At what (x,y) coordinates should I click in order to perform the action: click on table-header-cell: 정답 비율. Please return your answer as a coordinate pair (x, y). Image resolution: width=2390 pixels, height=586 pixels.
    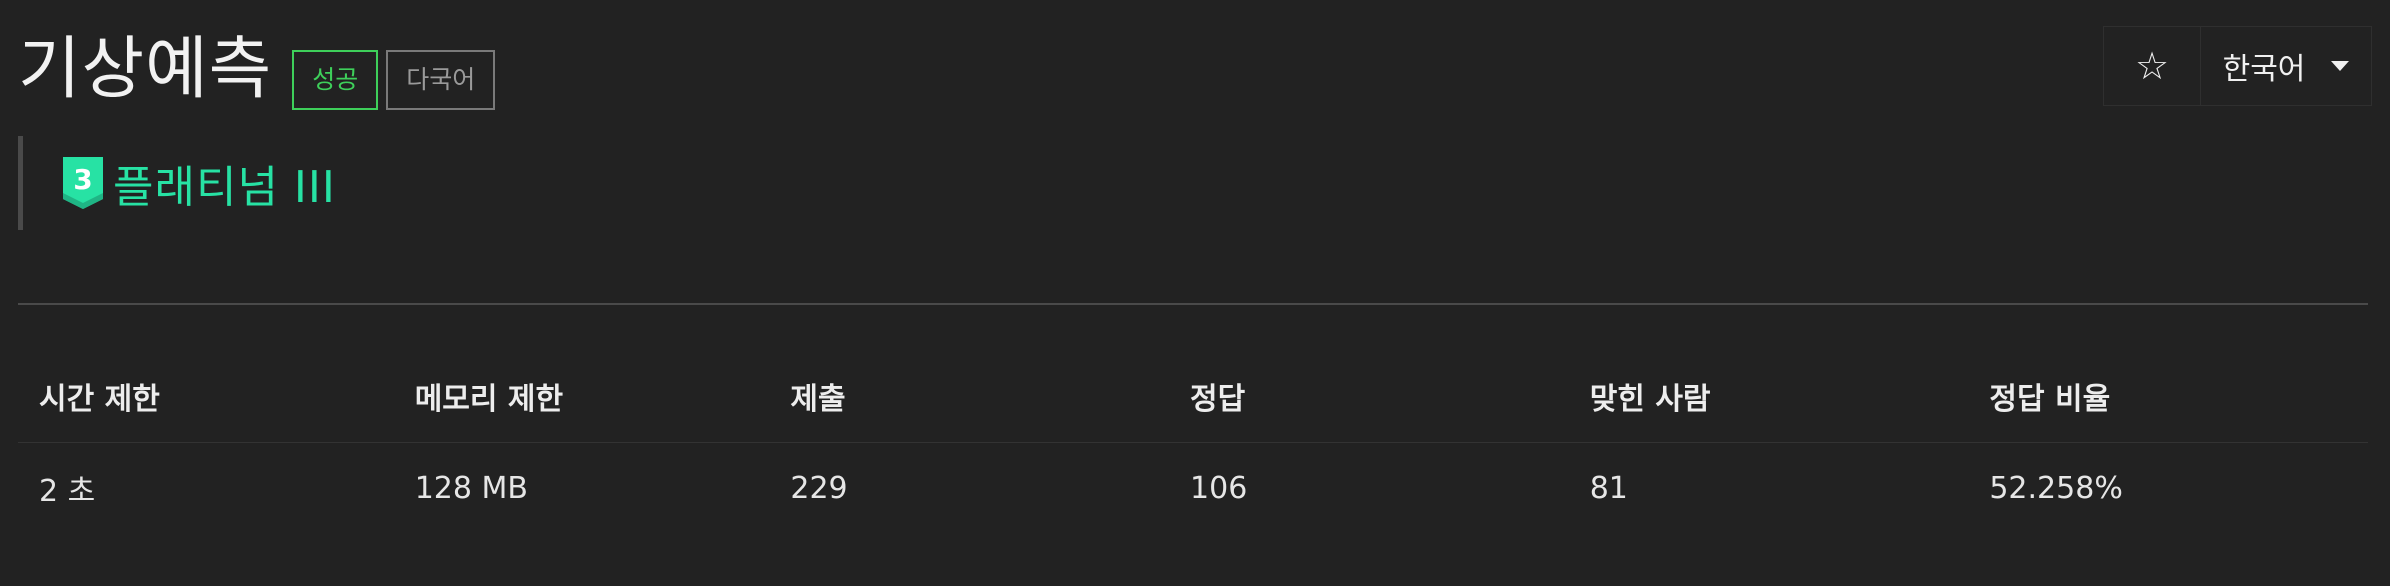
    Looking at the image, I should click on (2050, 399).